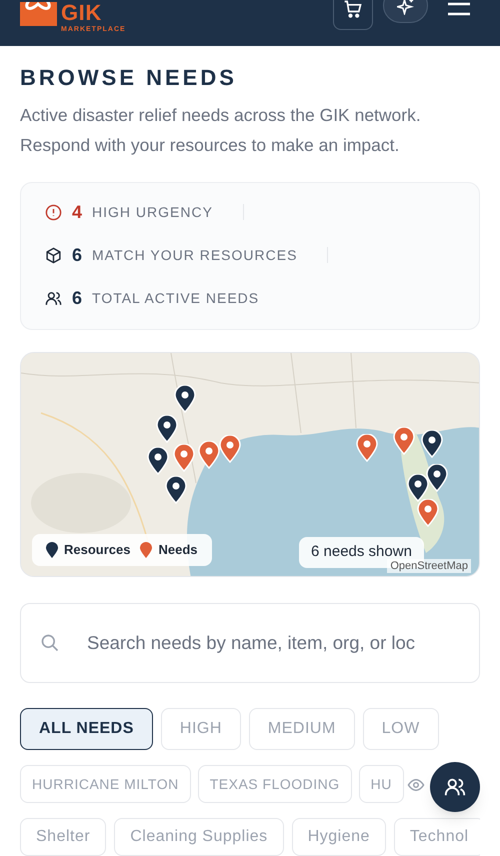  Describe the element at coordinates (176, 298) in the screenshot. I see `stat-label: TOTAL ACTIVE NEEDS` at that location.